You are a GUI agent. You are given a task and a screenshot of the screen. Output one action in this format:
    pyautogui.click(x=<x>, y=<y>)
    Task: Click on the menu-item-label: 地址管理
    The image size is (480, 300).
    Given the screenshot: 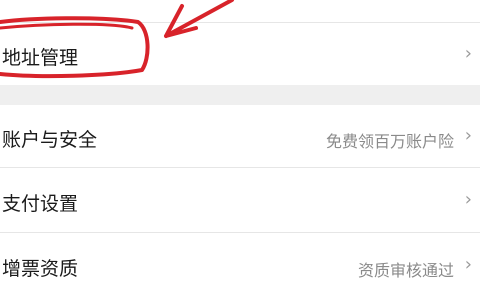 What is the action you would take?
    pyautogui.click(x=40, y=58)
    